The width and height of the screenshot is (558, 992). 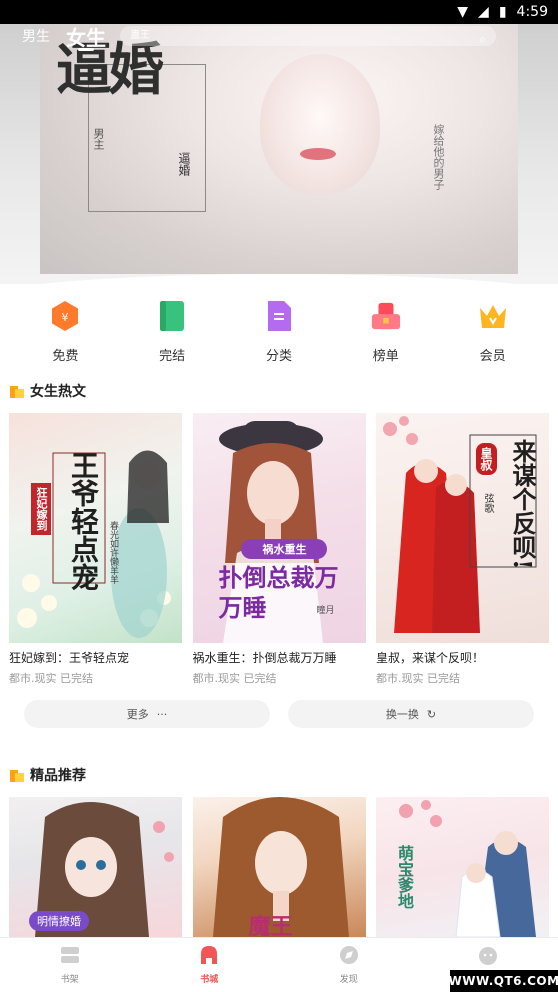 I want to click on search-input: 蛊王 ⌕, so click(x=308, y=36).